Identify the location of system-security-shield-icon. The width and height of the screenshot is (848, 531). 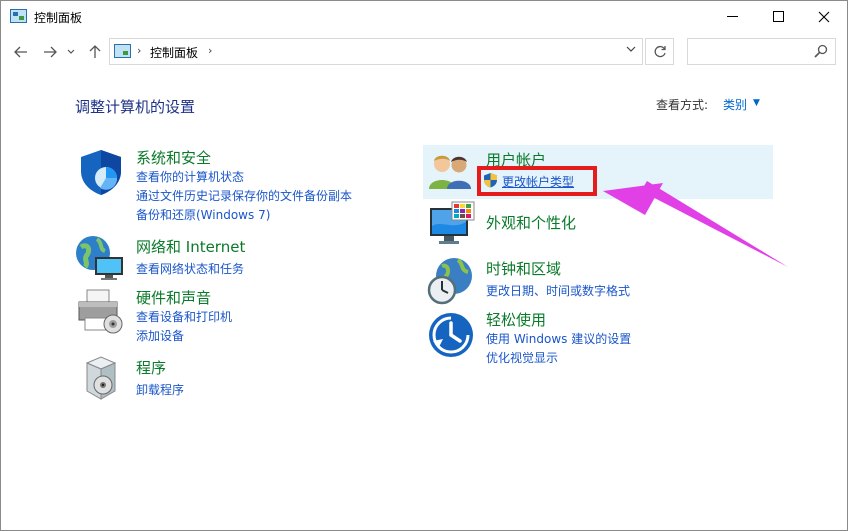
(101, 172).